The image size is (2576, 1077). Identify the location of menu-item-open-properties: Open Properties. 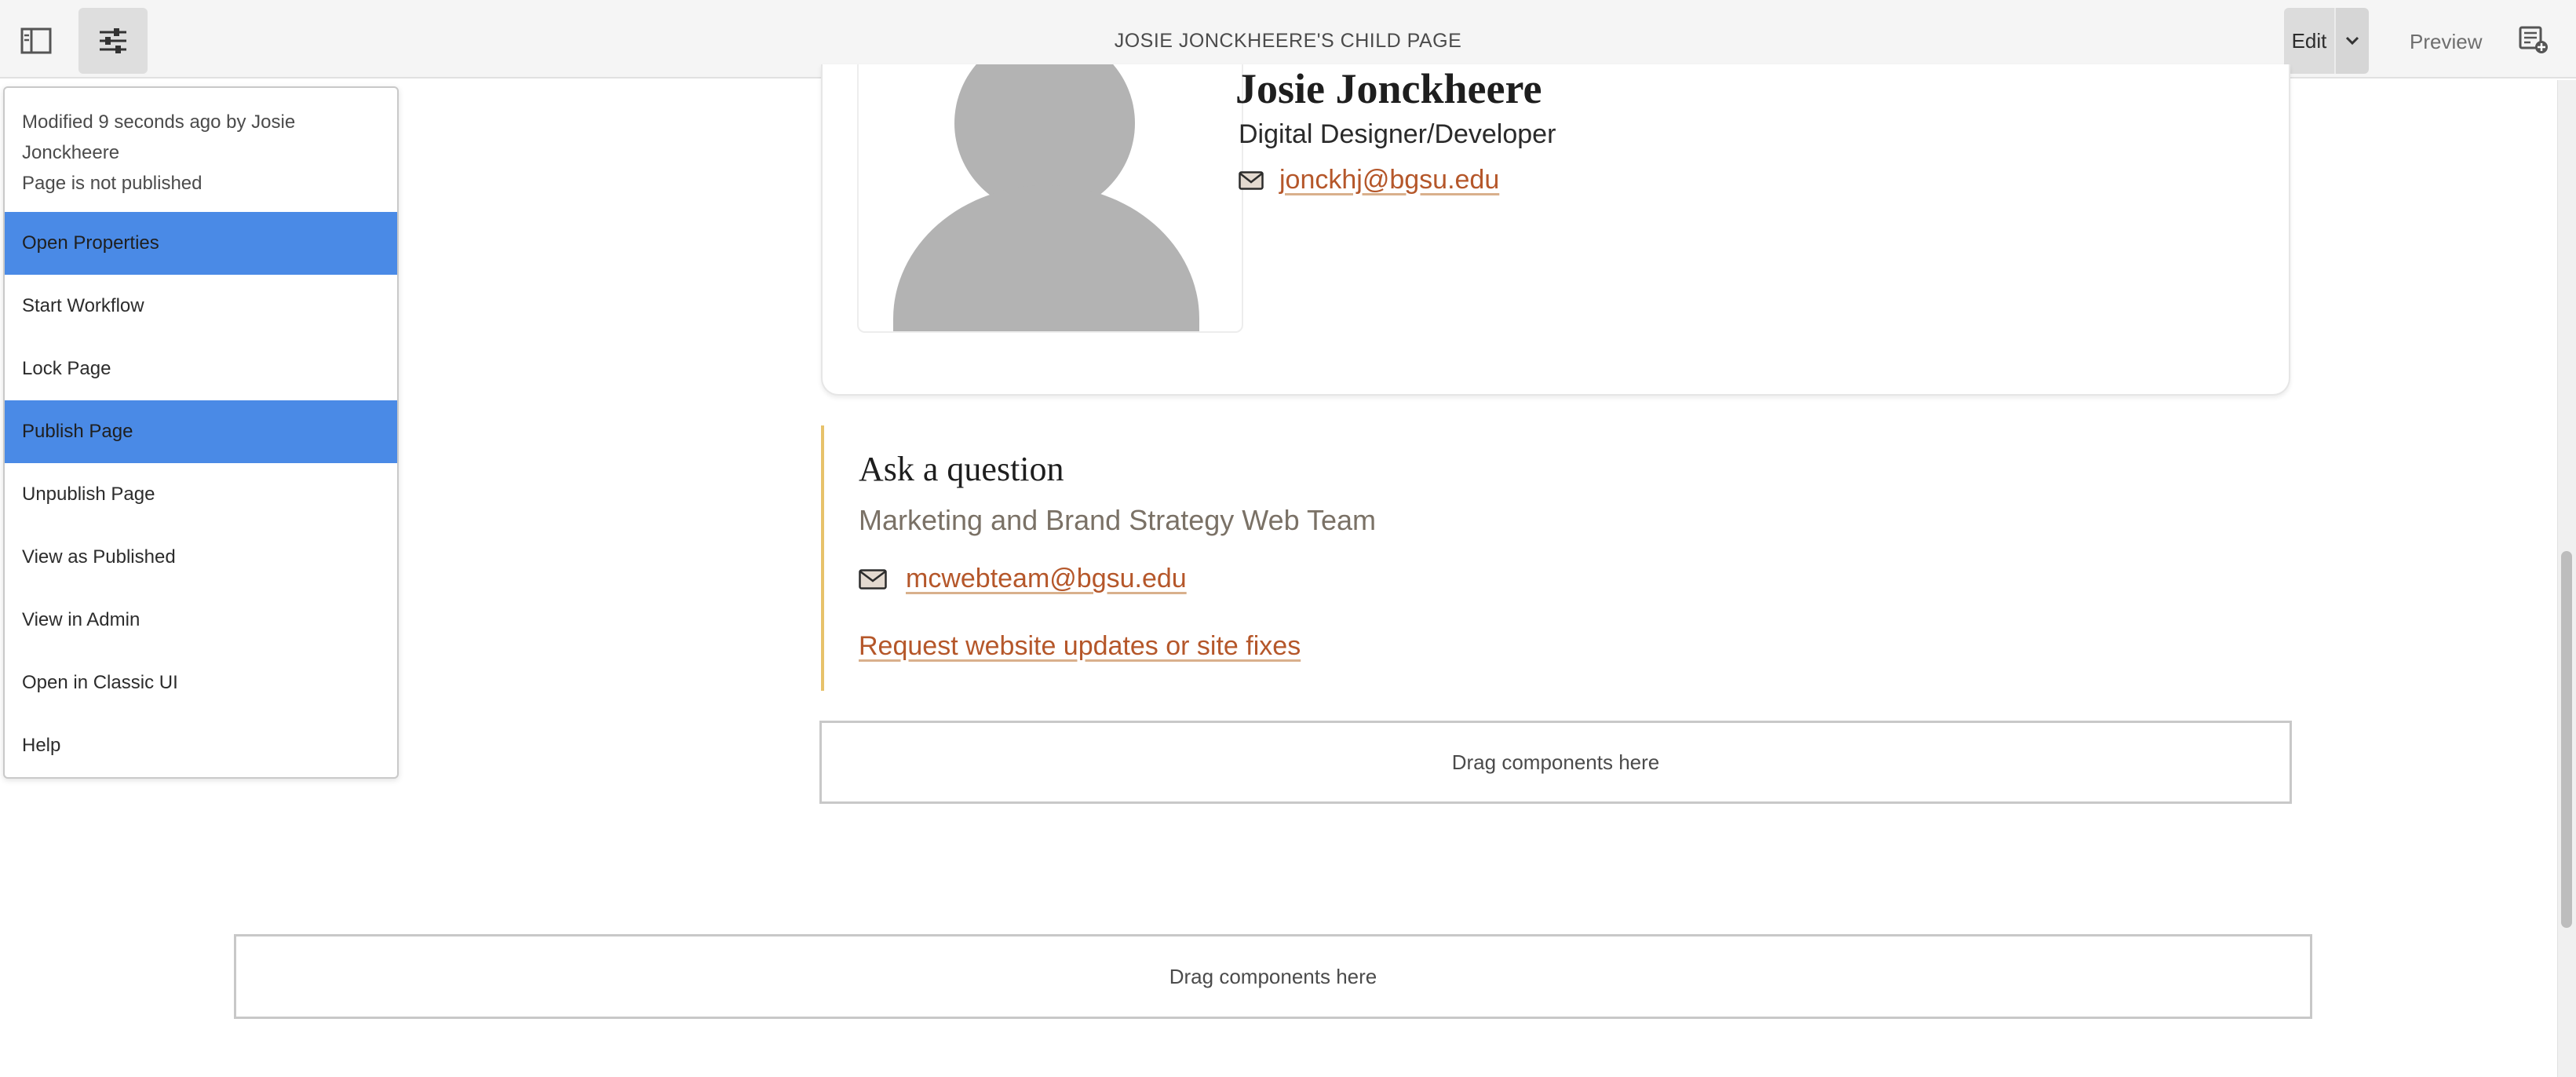
(201, 243).